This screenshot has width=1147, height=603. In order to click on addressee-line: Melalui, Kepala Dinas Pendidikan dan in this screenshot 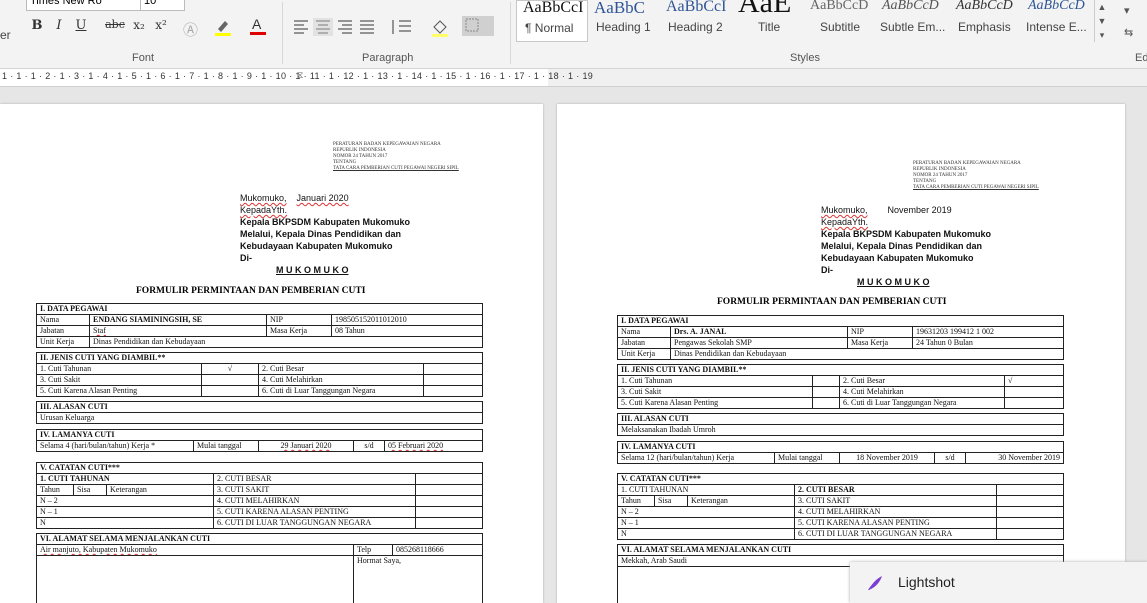, I will do `click(902, 246)`.